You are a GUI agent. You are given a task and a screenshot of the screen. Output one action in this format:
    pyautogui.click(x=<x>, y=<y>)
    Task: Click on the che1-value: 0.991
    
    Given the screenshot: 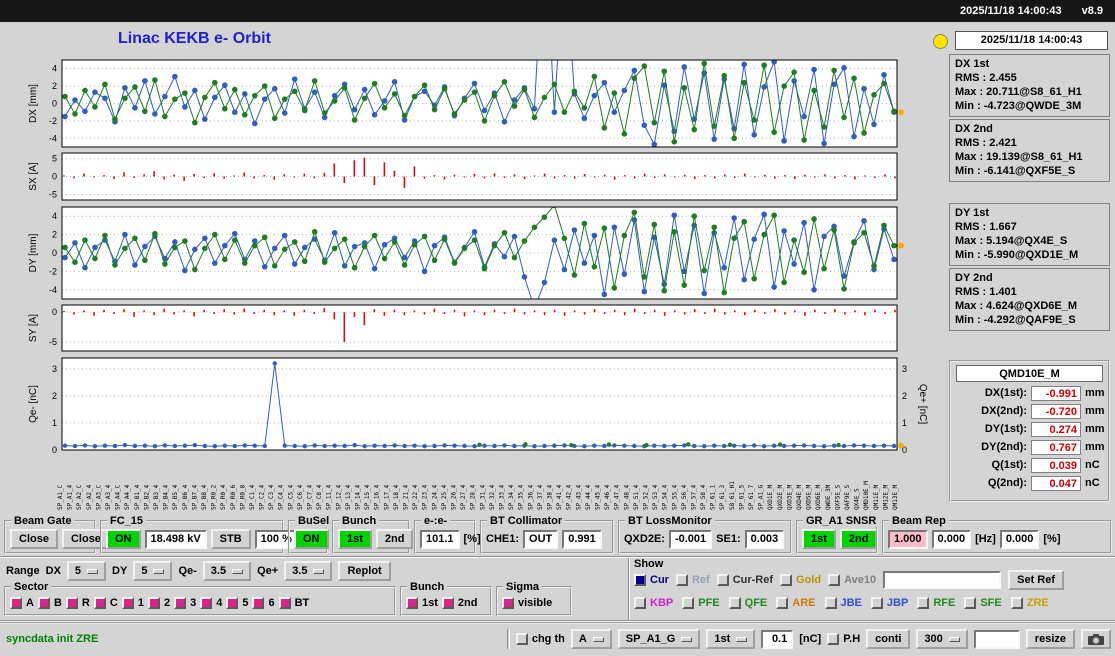 What is the action you would take?
    pyautogui.click(x=582, y=539)
    